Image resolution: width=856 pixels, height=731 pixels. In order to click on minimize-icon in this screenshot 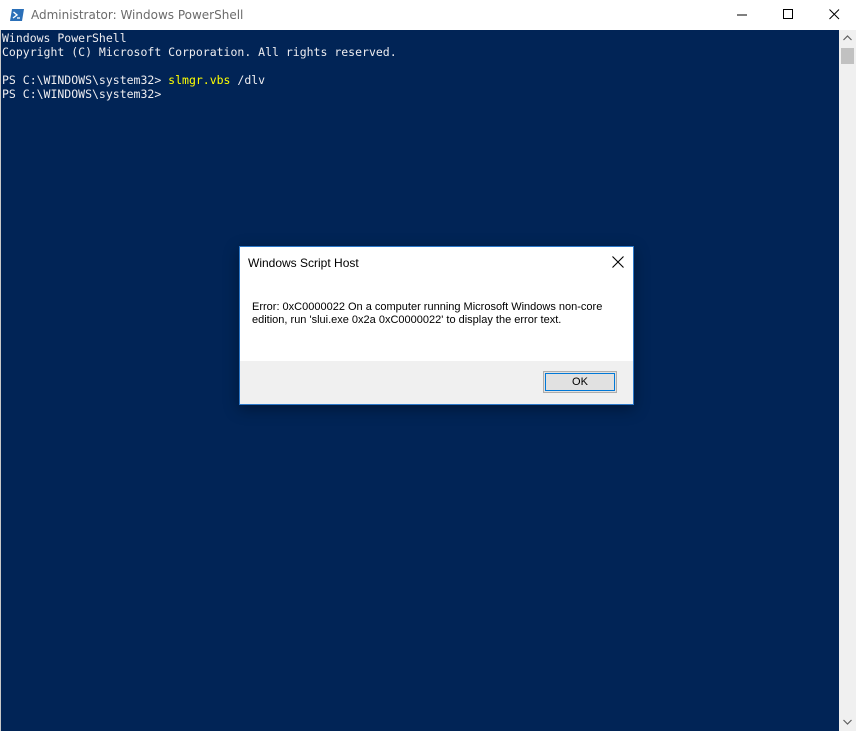, I will do `click(742, 15)`.